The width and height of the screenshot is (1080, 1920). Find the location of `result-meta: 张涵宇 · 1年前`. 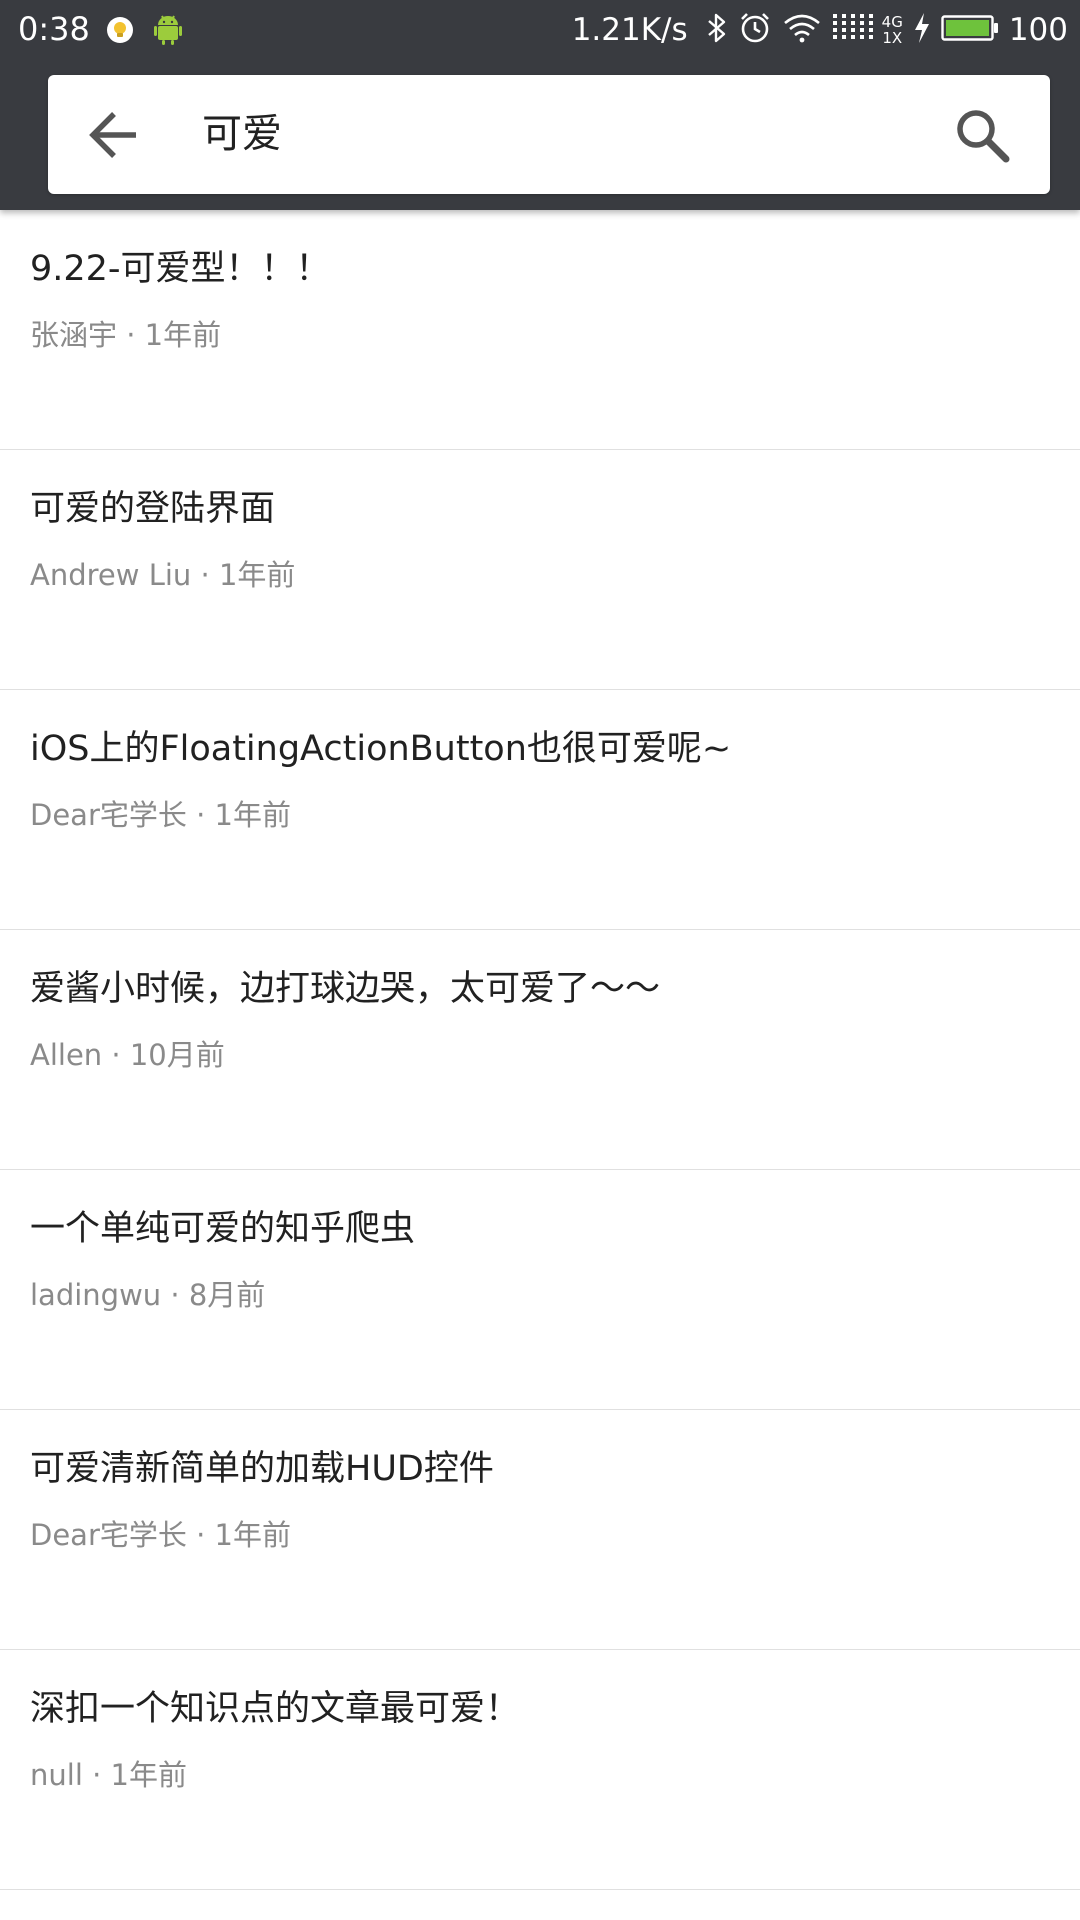

result-meta: 张涵宇 · 1年前 is located at coordinates (126, 335).